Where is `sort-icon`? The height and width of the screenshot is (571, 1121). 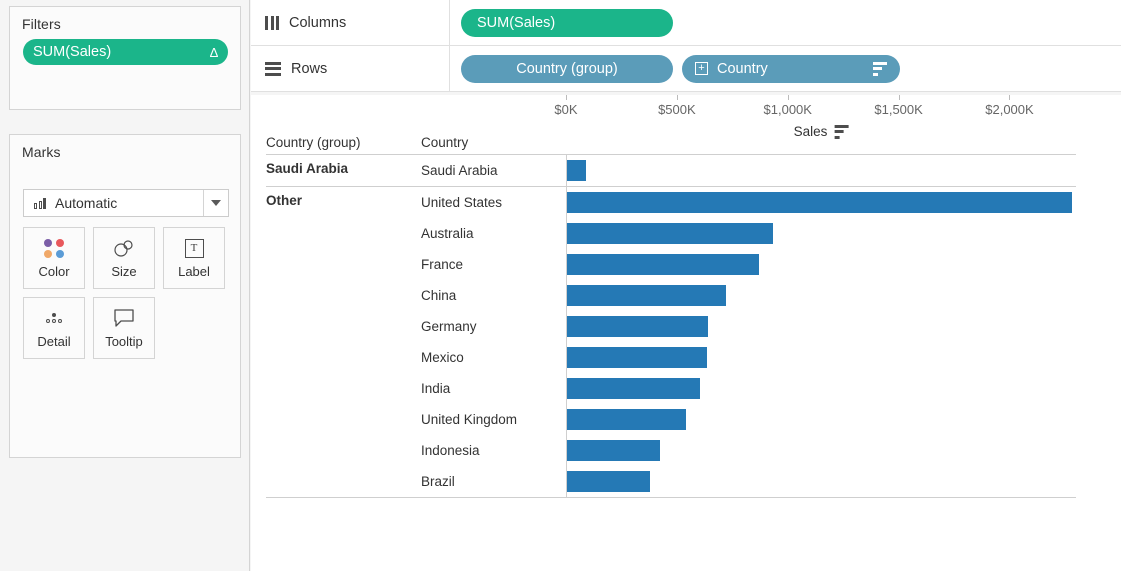 sort-icon is located at coordinates (880, 68).